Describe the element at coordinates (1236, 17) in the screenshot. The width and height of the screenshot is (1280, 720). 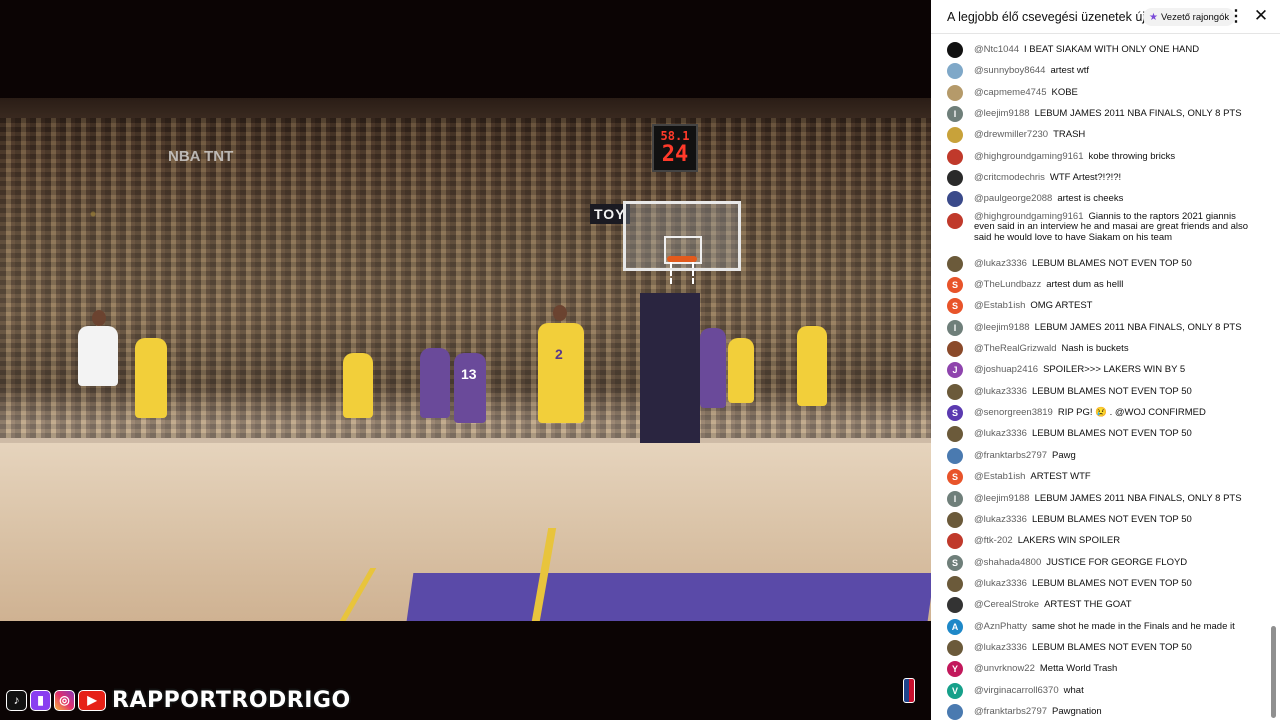
I see `more-options-icon: ⋮` at that location.